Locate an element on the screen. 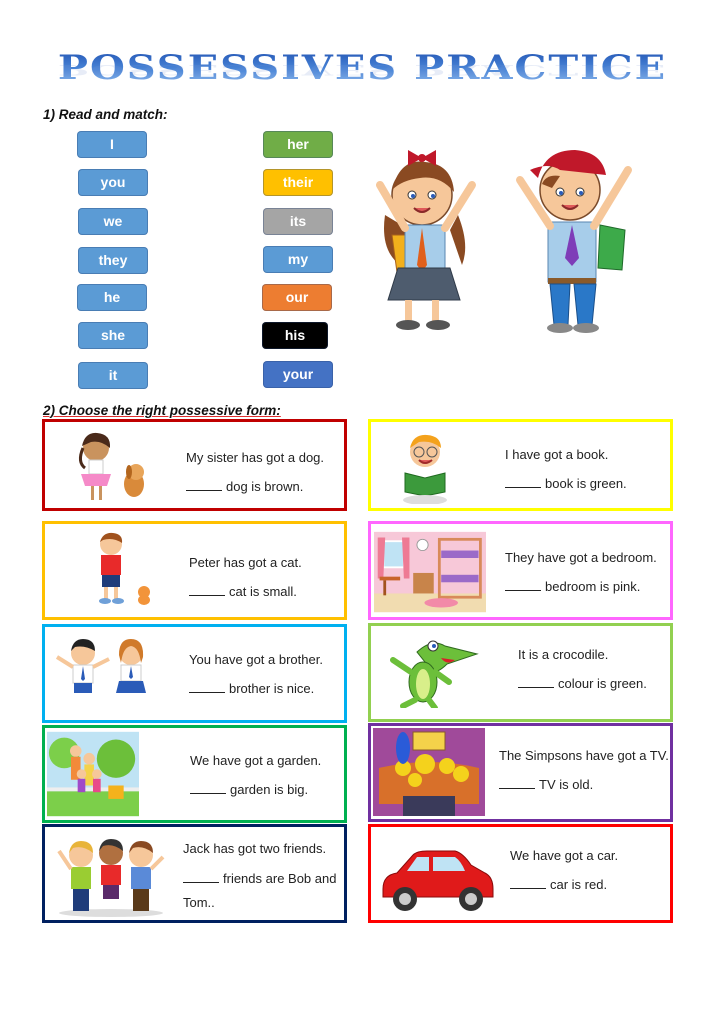 This screenshot has height=1024, width=725. pronoun-card-it: it is located at coordinates (113, 375).